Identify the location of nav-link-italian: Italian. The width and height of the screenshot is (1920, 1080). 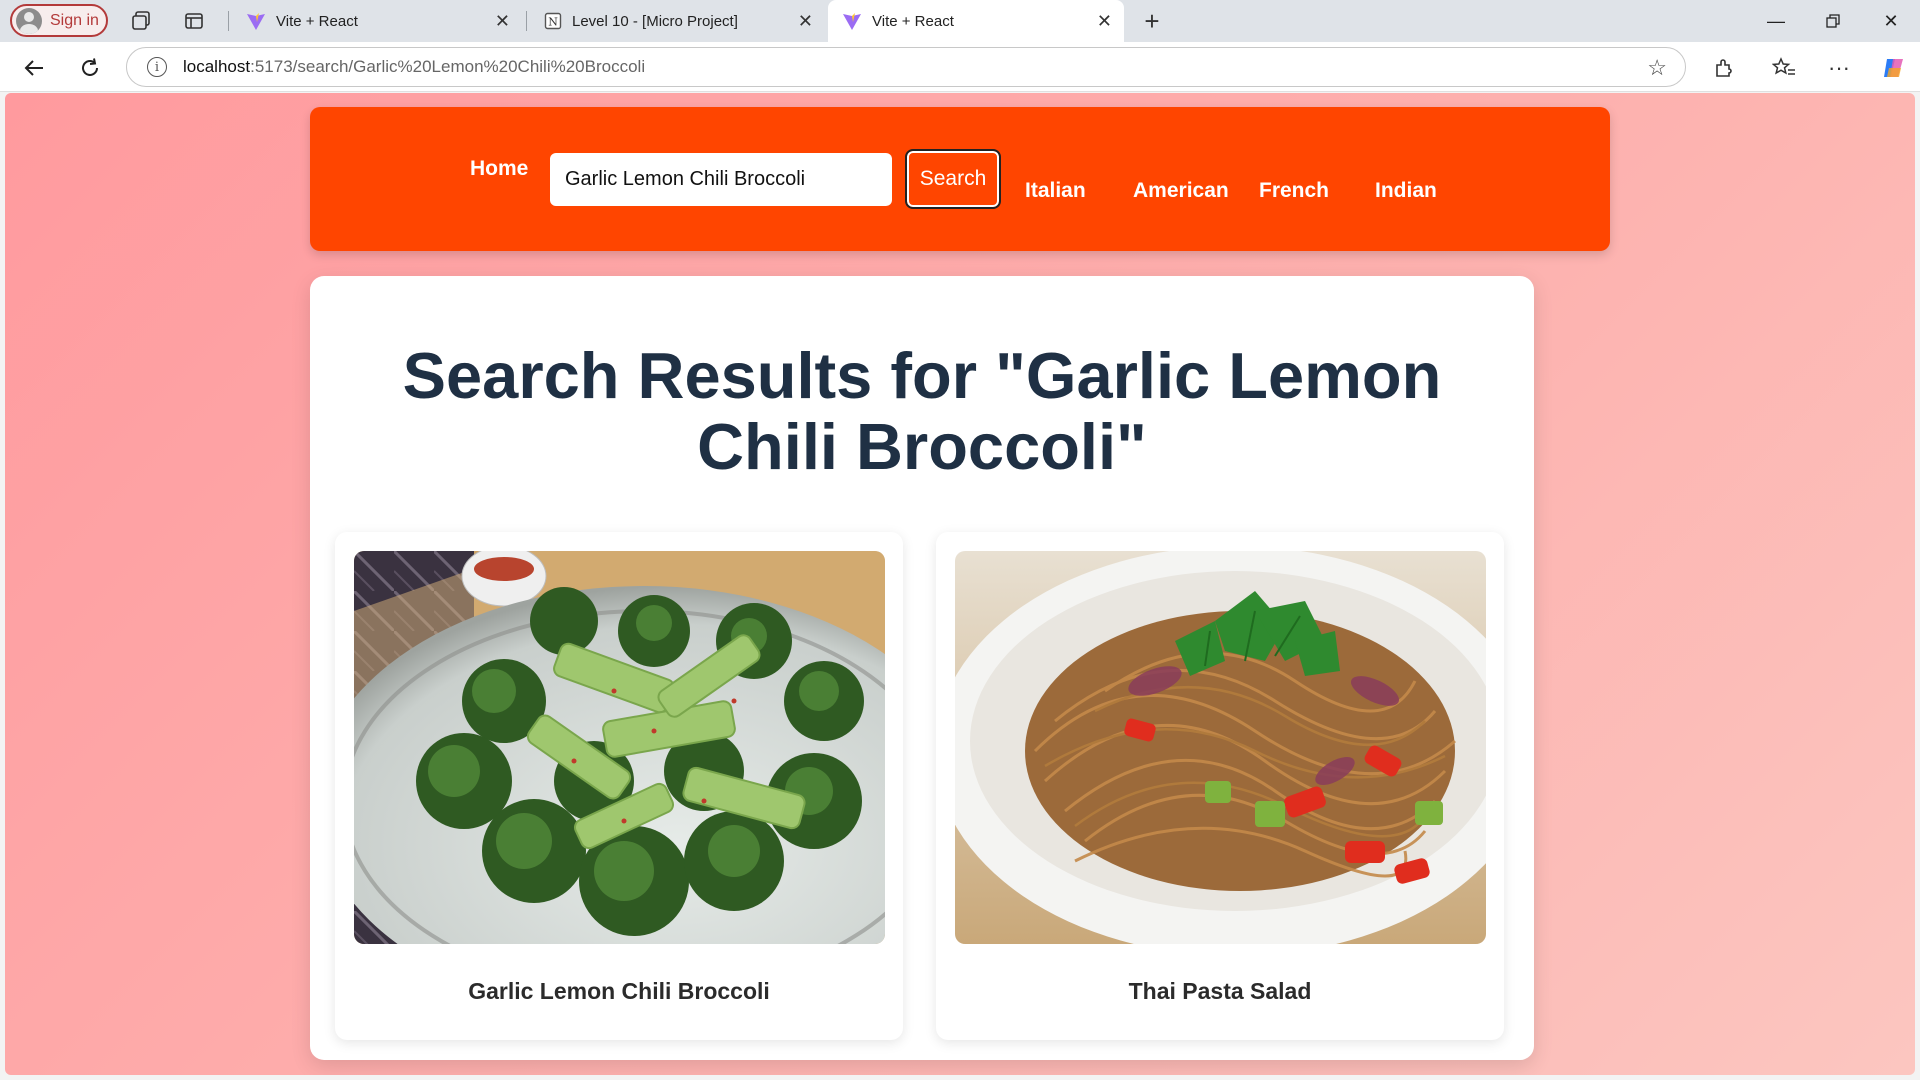
(1055, 191).